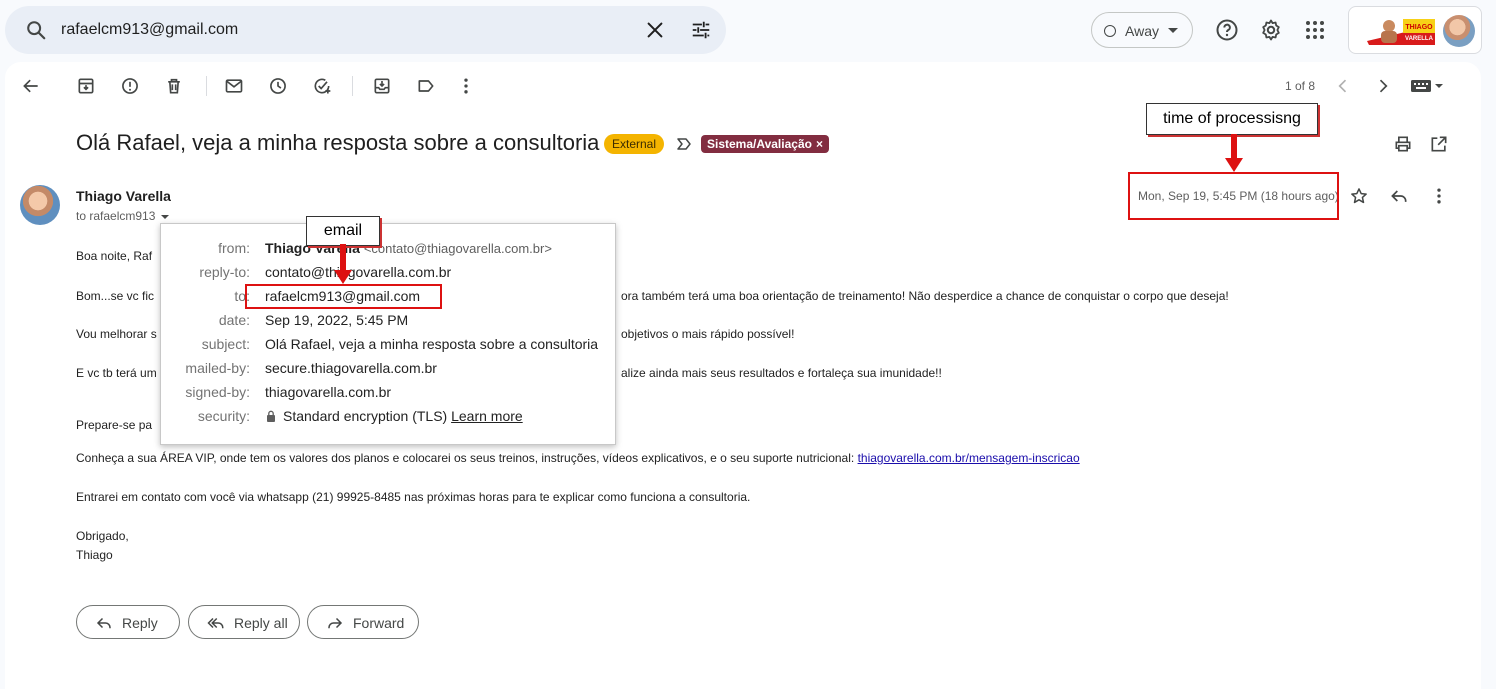 This screenshot has height=689, width=1496. I want to click on recipient-text: to rafaelcm913, so click(116, 216).